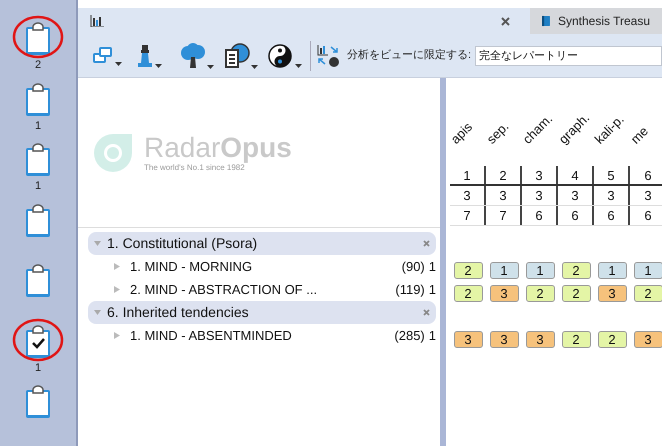 The height and width of the screenshot is (446, 662). Describe the element at coordinates (461, 133) in the screenshot. I see `remedy-name: apis` at that location.